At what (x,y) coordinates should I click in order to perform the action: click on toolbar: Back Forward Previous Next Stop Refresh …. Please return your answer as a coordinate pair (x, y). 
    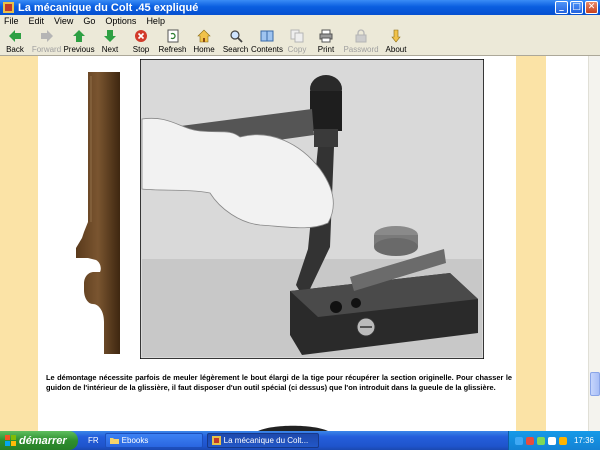
    Looking at the image, I should click on (300, 41).